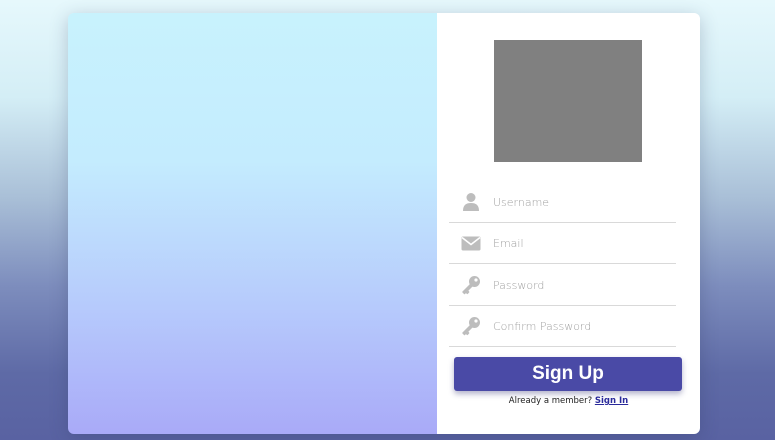  I want to click on password-input, so click(578, 285).